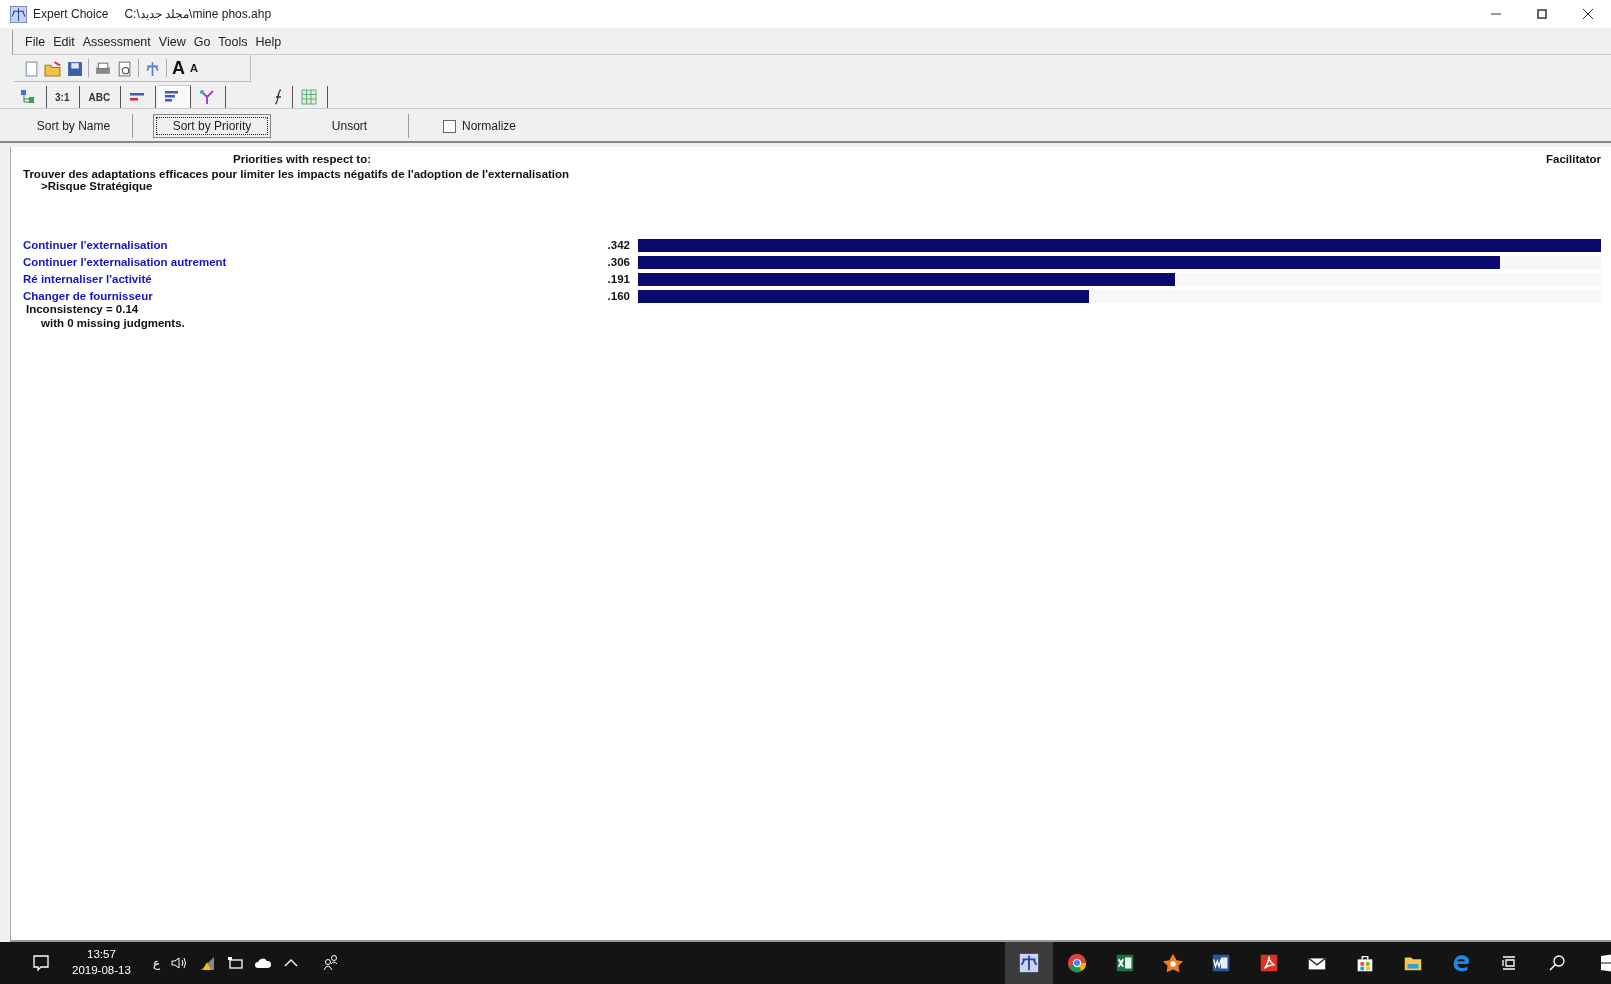 Image resolution: width=1611 pixels, height=984 pixels. Describe the element at coordinates (156, 963) in the screenshot. I see `language-indicator: ع` at that location.